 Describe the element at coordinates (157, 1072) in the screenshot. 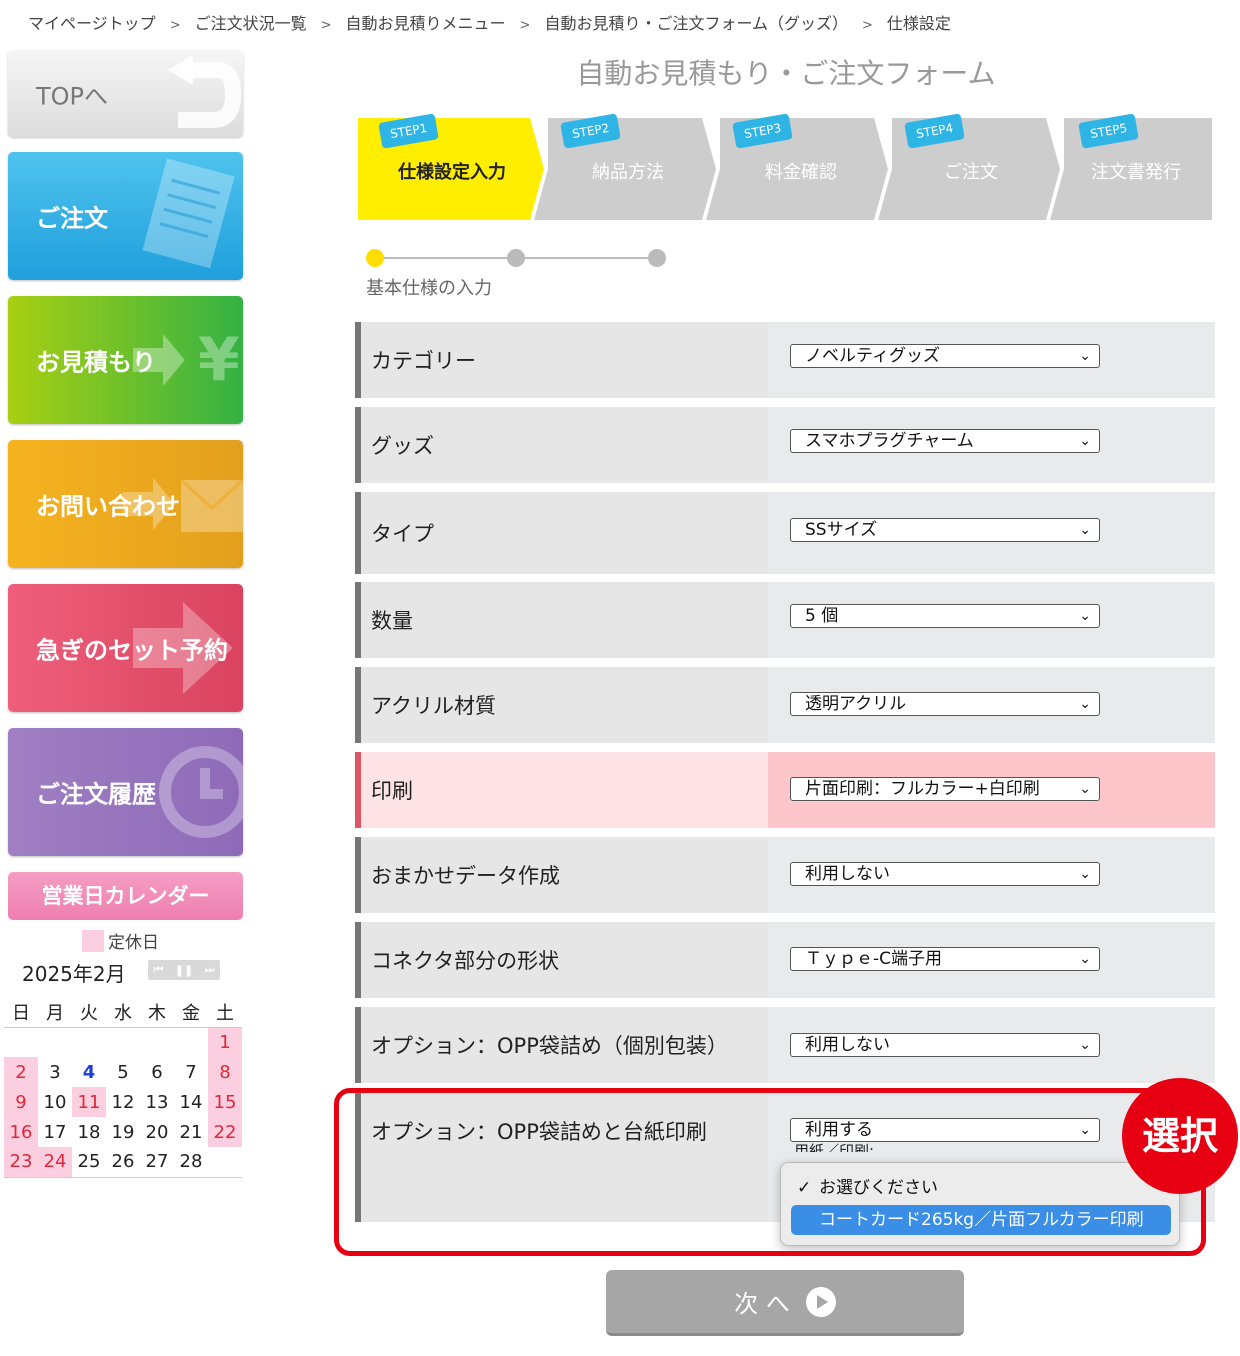

I see `calendar-day: 6` at that location.